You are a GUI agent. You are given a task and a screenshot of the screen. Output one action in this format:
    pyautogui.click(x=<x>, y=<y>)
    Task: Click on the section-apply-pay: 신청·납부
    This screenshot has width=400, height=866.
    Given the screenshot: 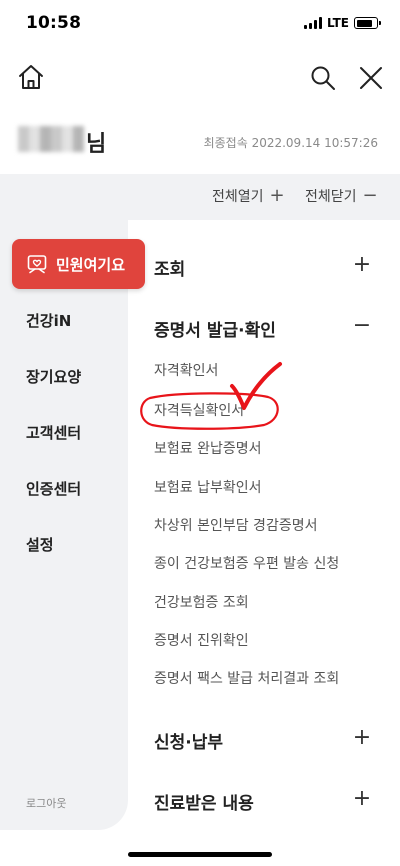 What is the action you would take?
    pyautogui.click(x=188, y=740)
    